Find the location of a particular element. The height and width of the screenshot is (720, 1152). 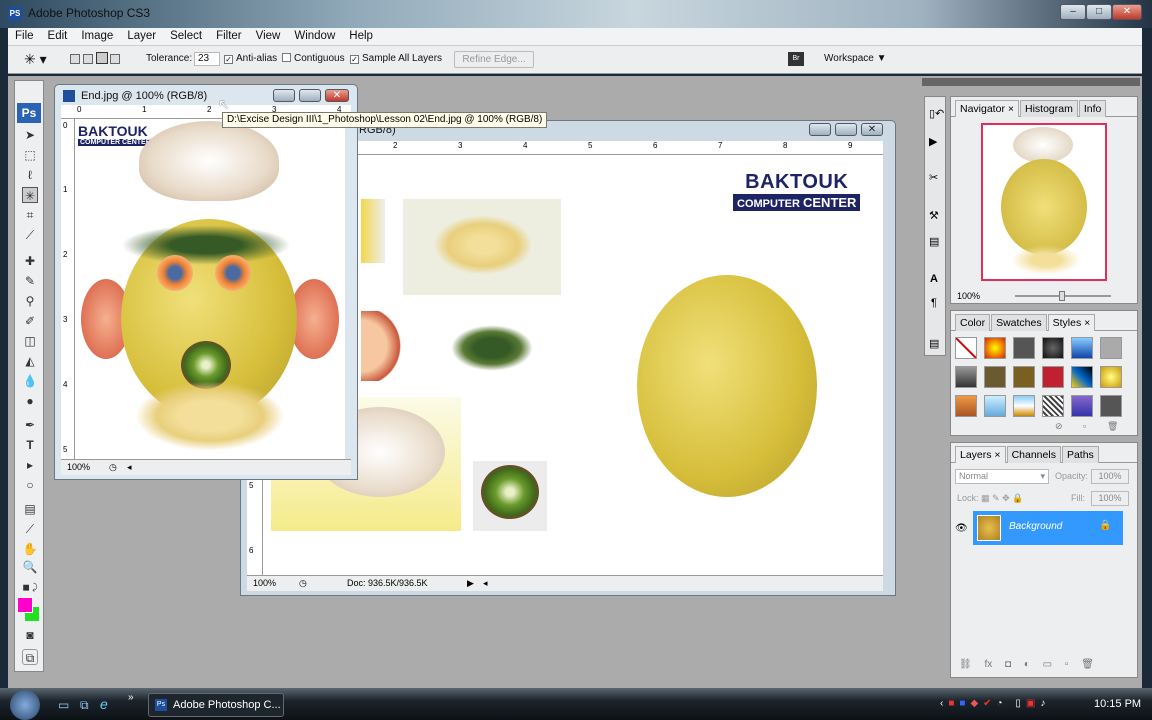

end-maximize-button is located at coordinates (310, 95).